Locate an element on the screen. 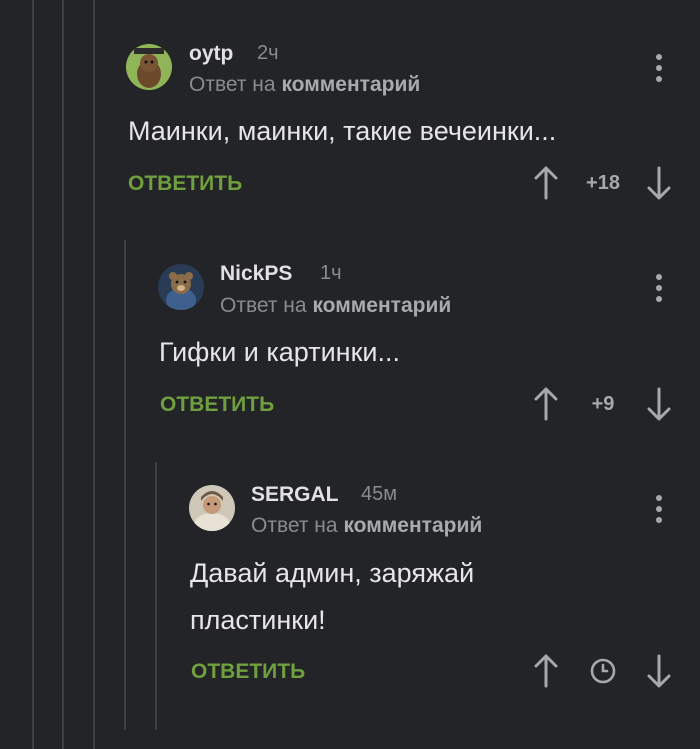 The image size is (700, 749). upvote-arrow-icon is located at coordinates (546, 671).